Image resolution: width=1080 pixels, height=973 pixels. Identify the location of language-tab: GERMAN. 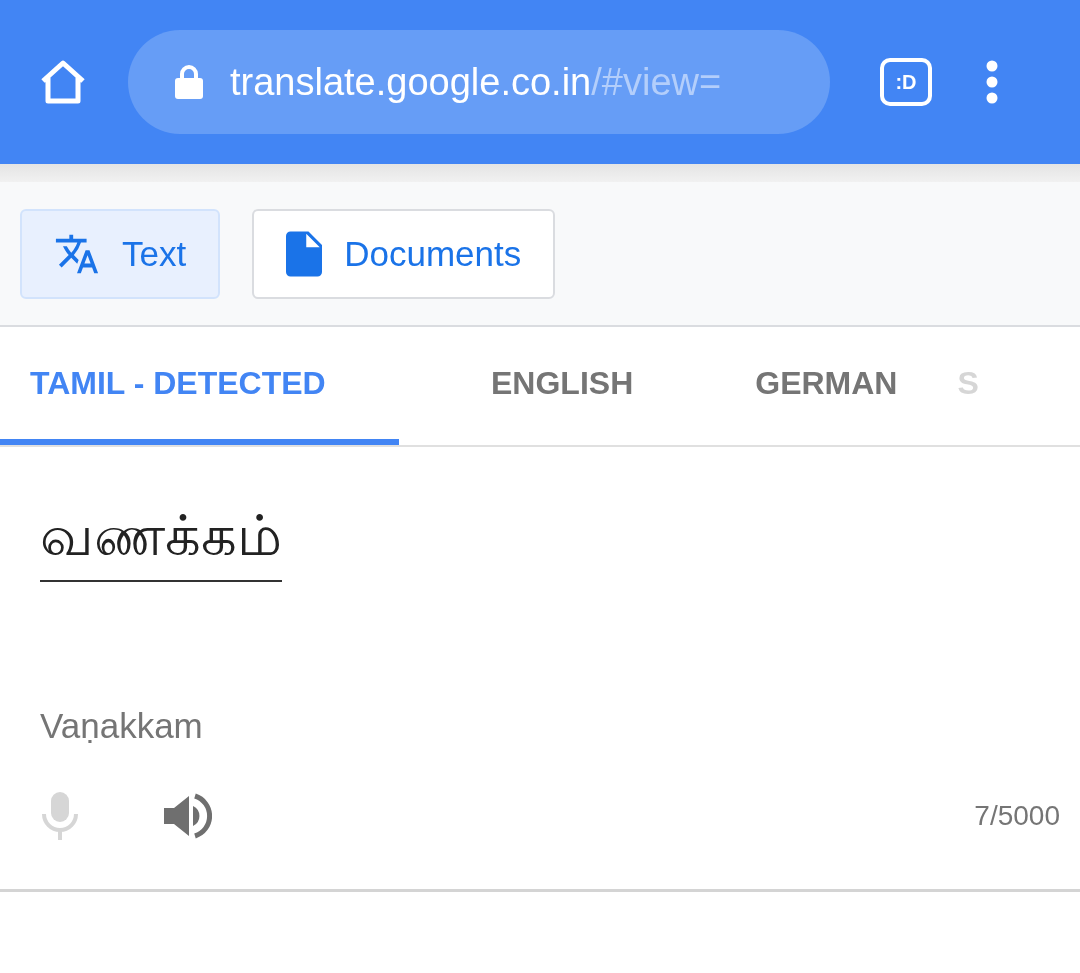
(826, 386).